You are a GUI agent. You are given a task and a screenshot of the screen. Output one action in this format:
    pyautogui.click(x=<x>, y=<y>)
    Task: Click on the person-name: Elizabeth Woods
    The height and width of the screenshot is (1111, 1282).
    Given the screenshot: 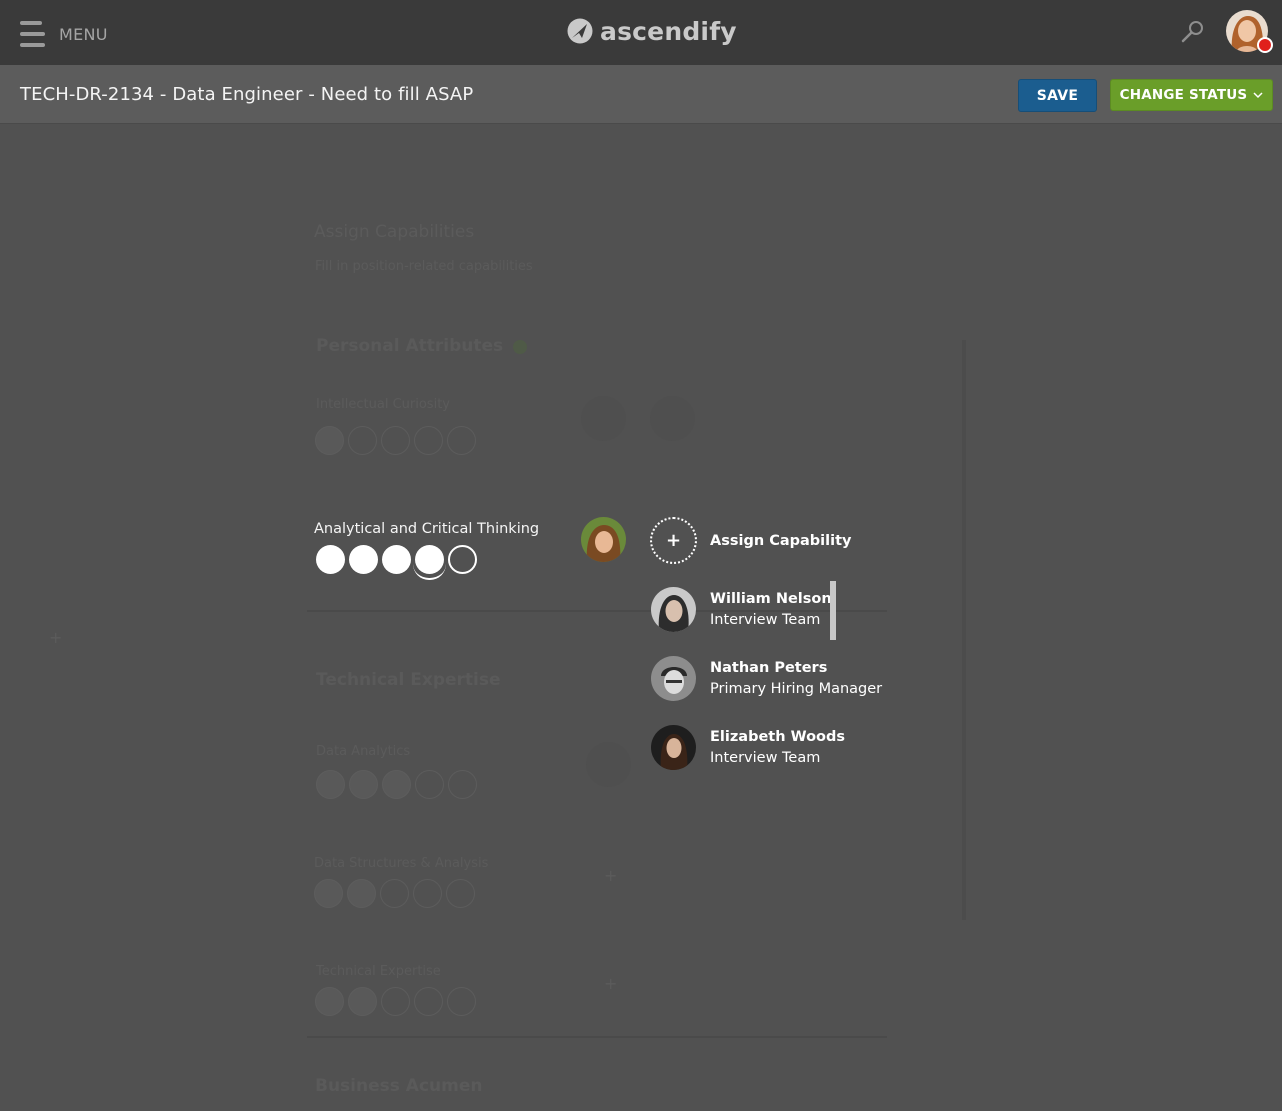 What is the action you would take?
    pyautogui.click(x=777, y=737)
    